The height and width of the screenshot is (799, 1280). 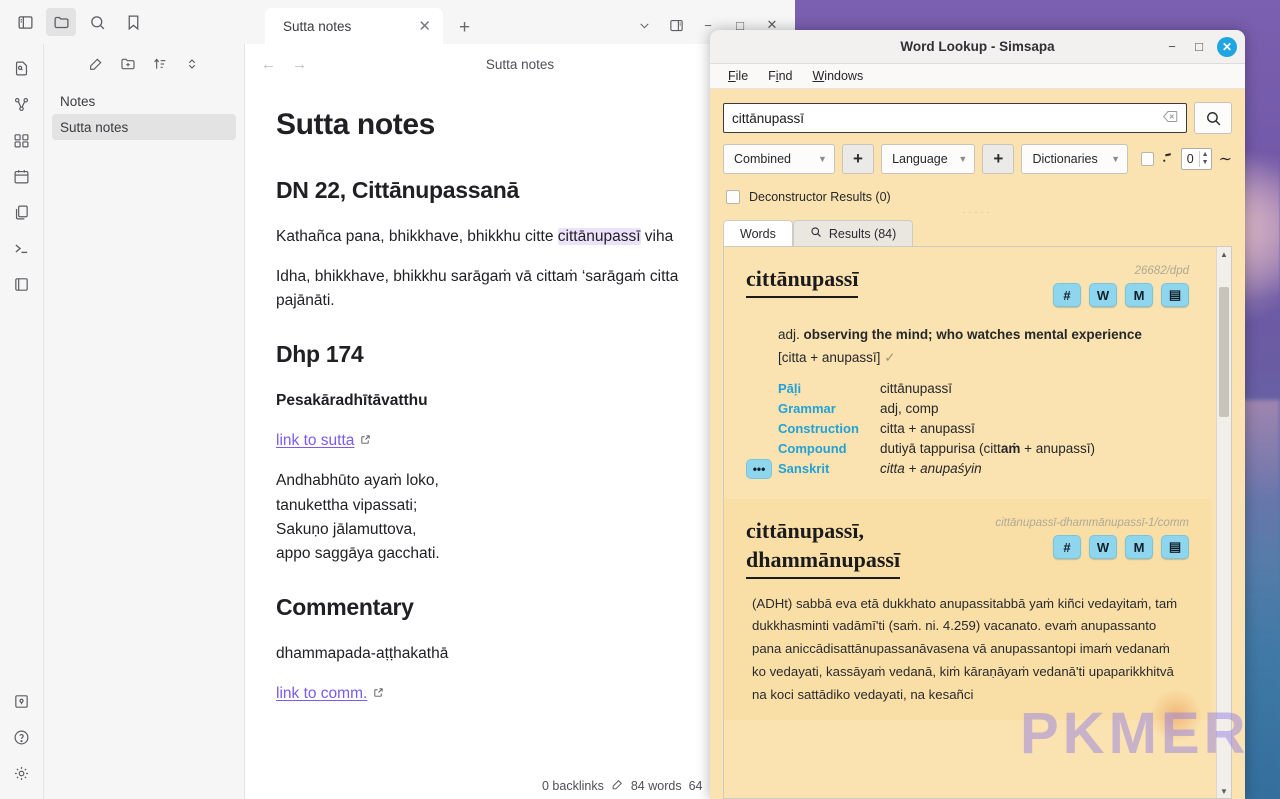 I want to click on link-to-sutta: link to sutta, so click(x=315, y=440).